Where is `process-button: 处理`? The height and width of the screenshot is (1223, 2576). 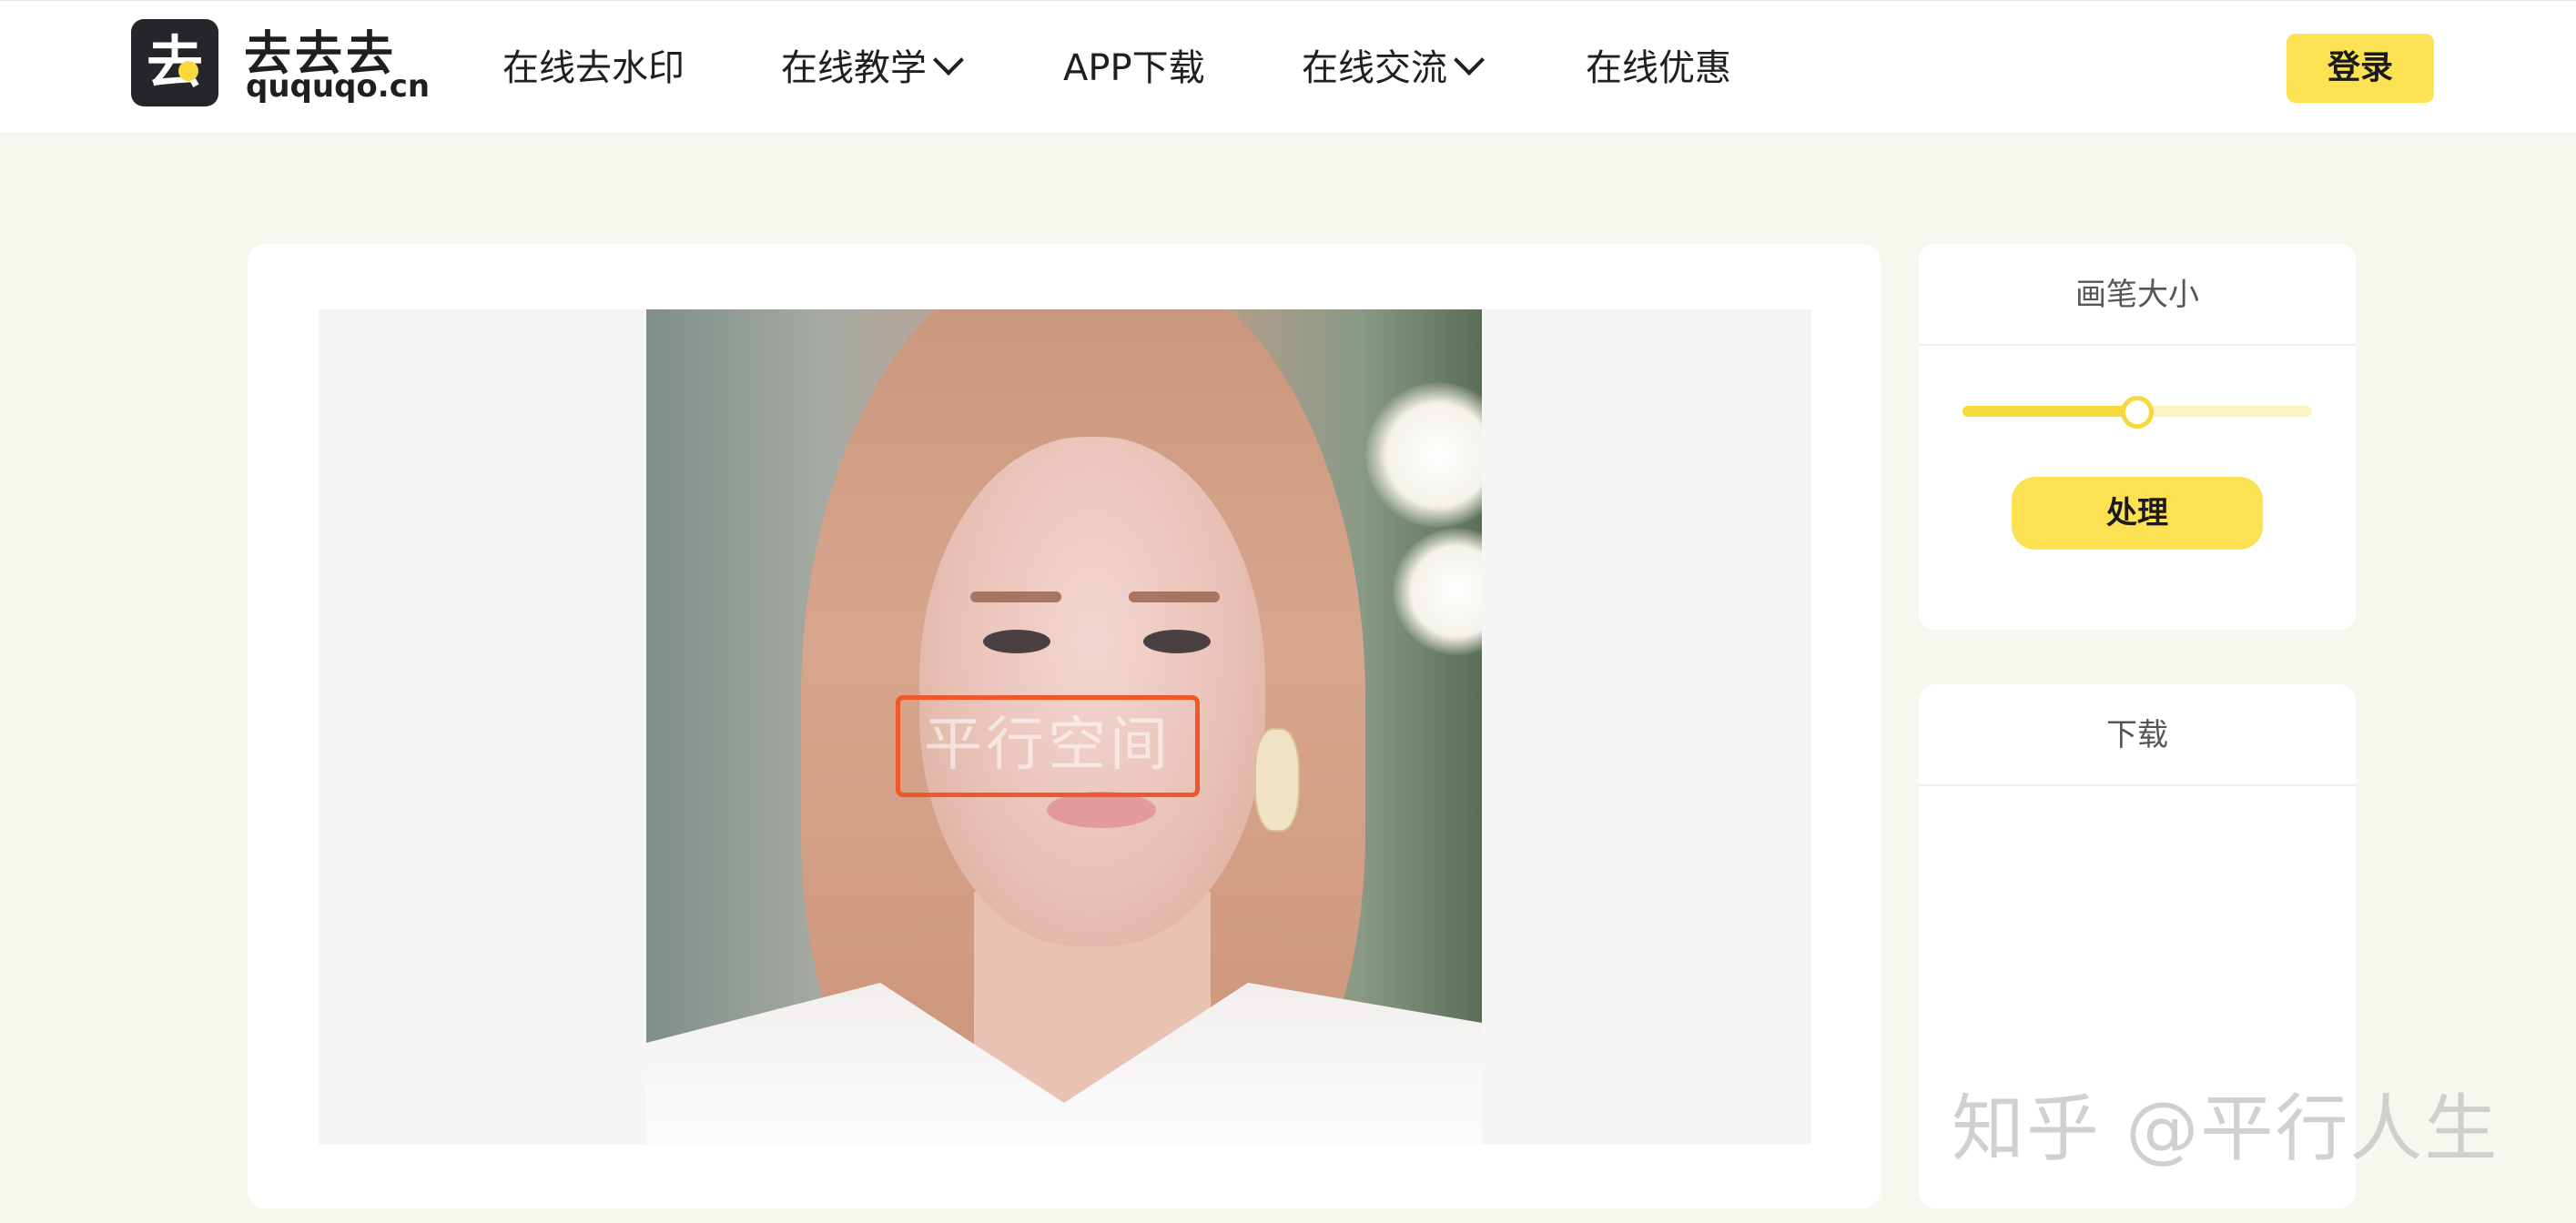 process-button: 处理 is located at coordinates (2137, 513).